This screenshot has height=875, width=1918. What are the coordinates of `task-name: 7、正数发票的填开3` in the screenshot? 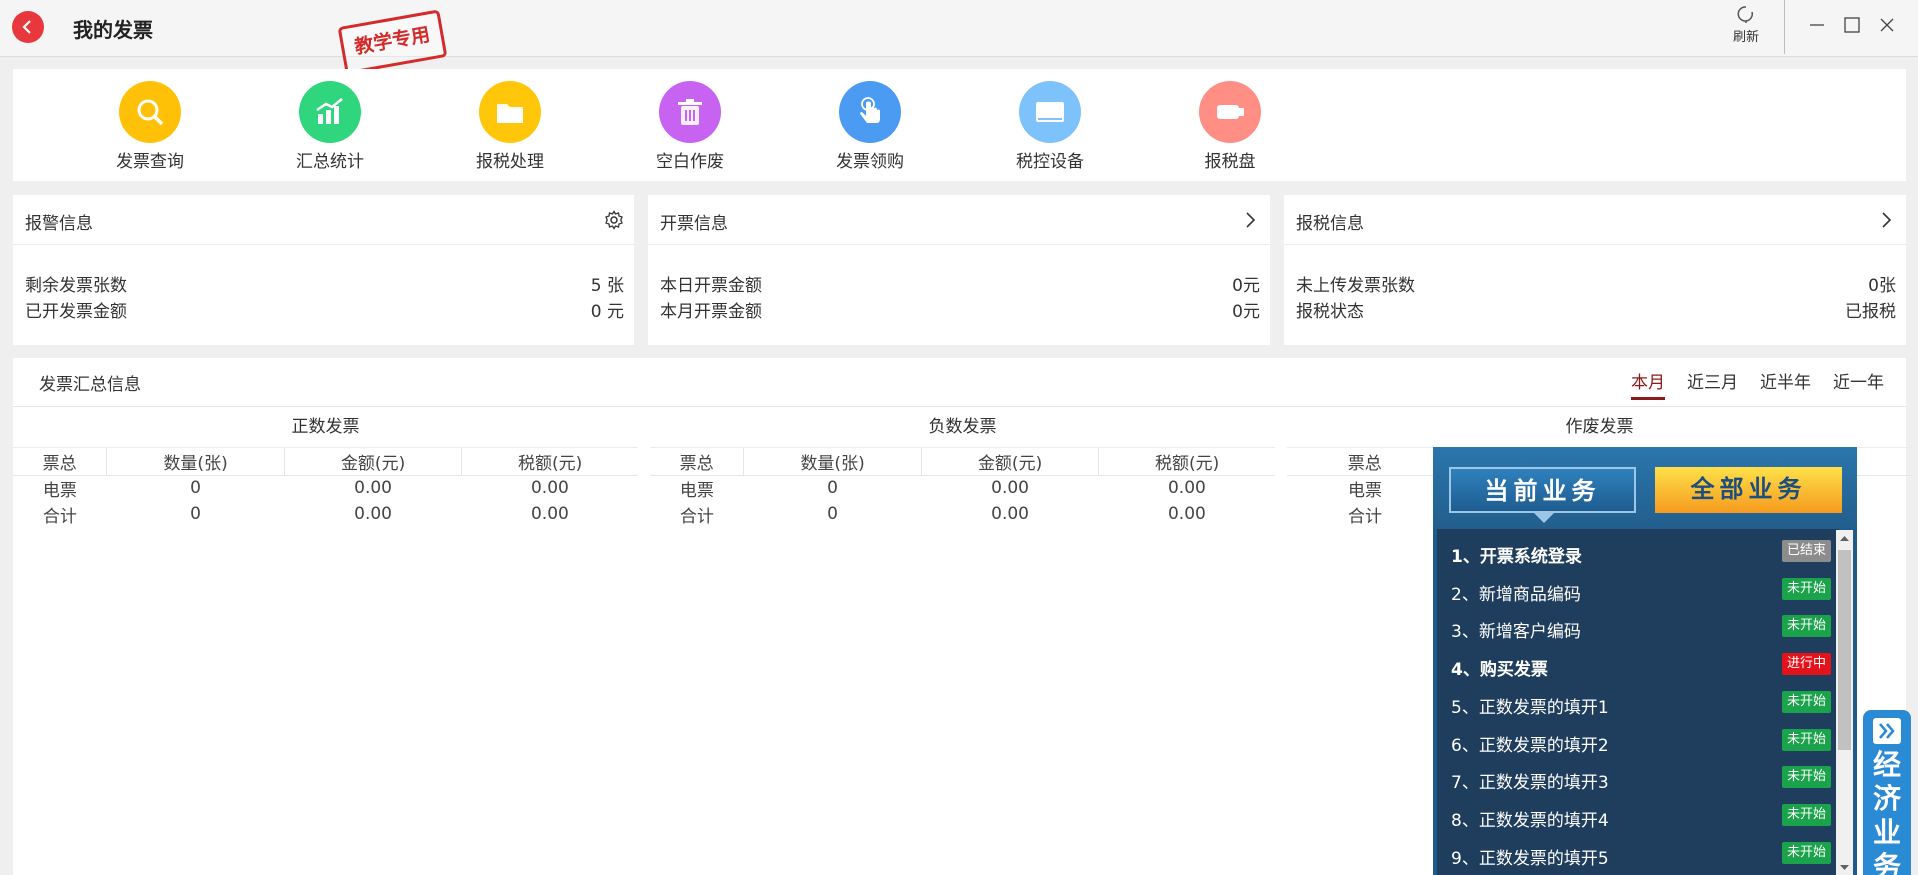 It's located at (1530, 783).